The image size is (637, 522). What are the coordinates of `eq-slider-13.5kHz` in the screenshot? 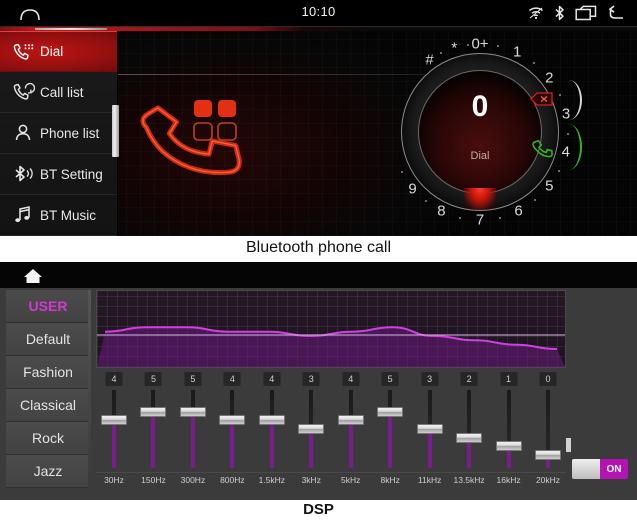 It's located at (469, 429).